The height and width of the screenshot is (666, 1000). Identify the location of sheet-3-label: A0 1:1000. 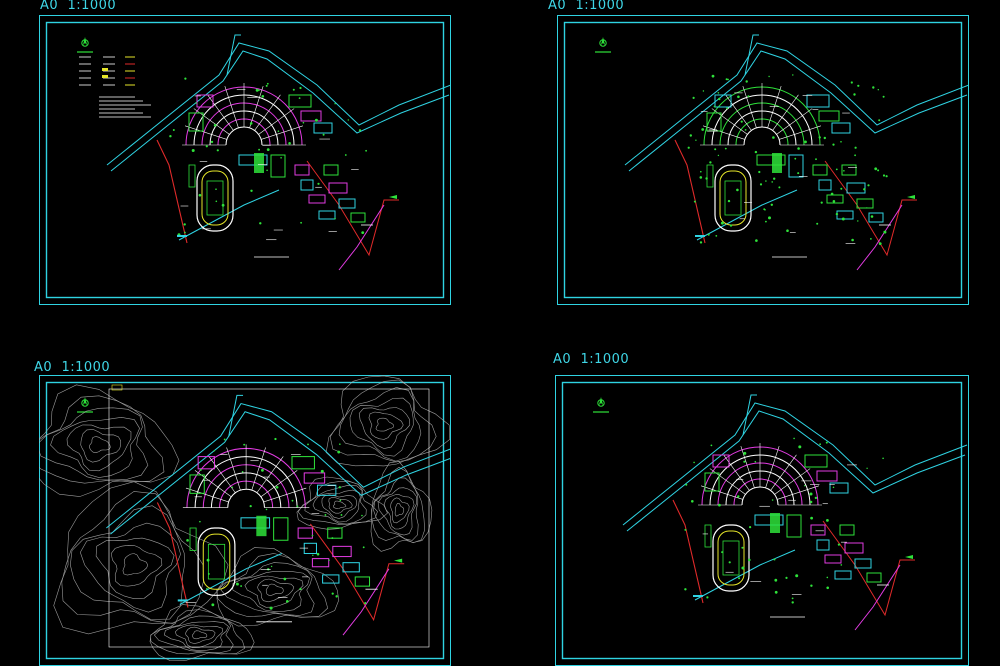
(72, 367).